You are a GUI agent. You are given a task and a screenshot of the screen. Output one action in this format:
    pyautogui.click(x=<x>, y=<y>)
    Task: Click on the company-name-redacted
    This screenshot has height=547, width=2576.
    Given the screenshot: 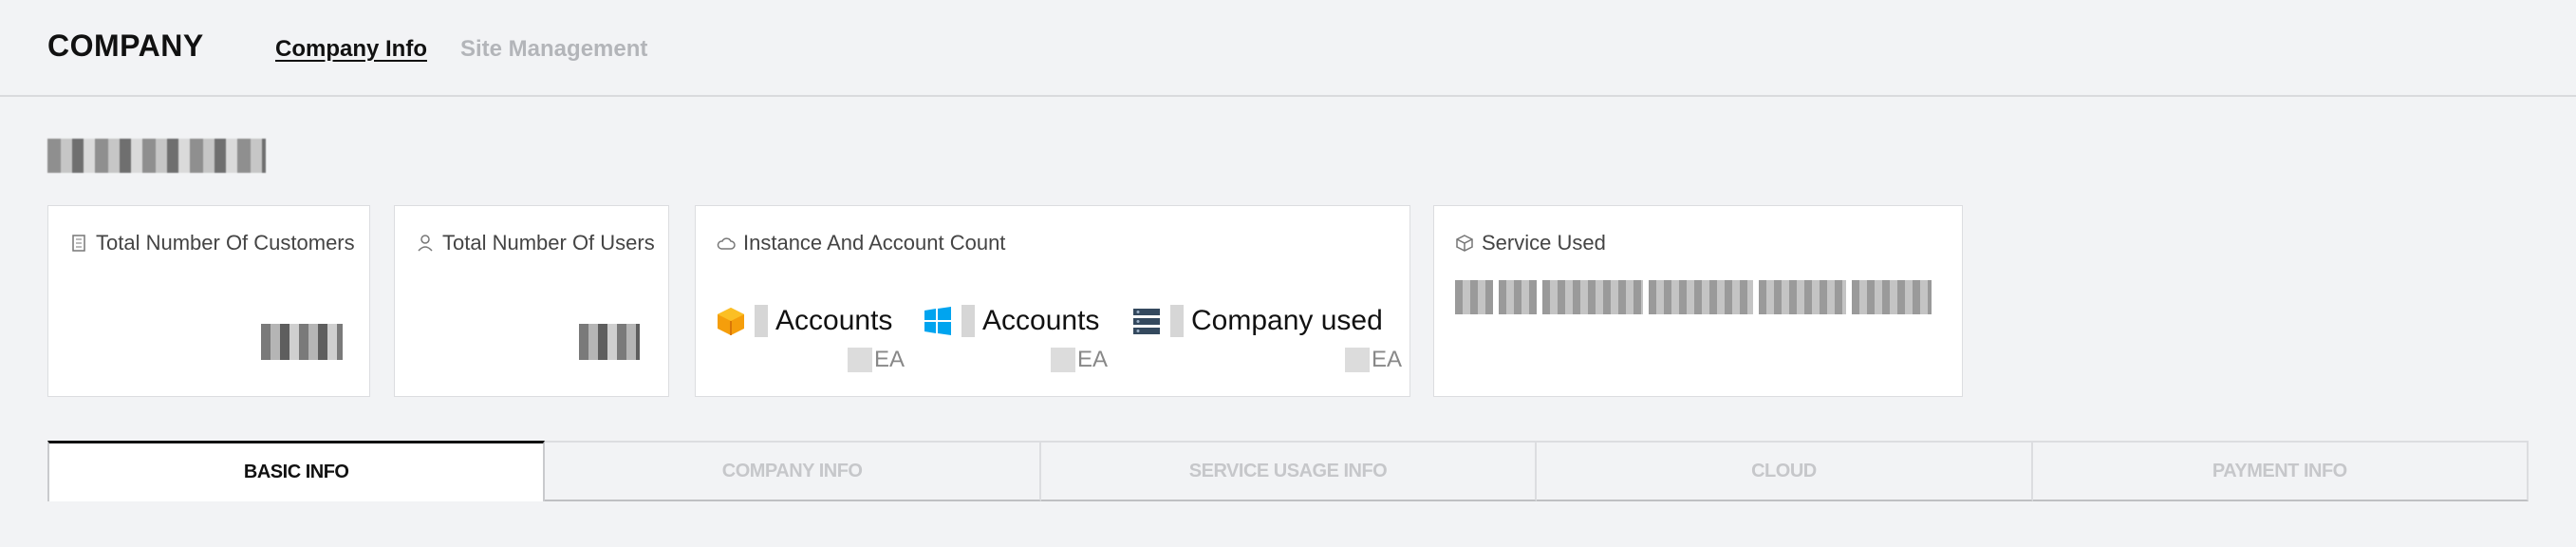 What is the action you would take?
    pyautogui.click(x=157, y=156)
    